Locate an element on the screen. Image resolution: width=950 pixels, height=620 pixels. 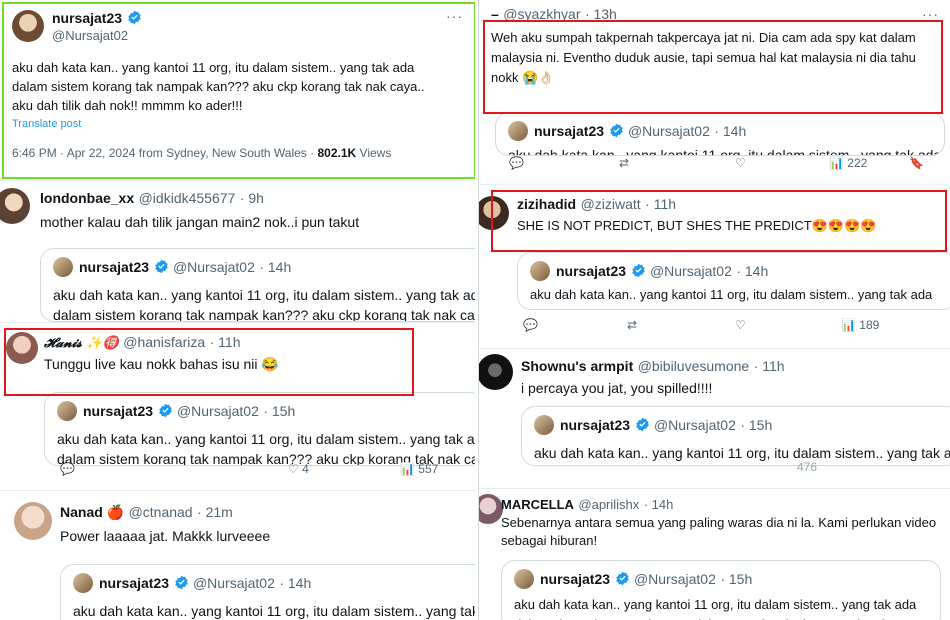
views-count: 476 is located at coordinates (807, 467).